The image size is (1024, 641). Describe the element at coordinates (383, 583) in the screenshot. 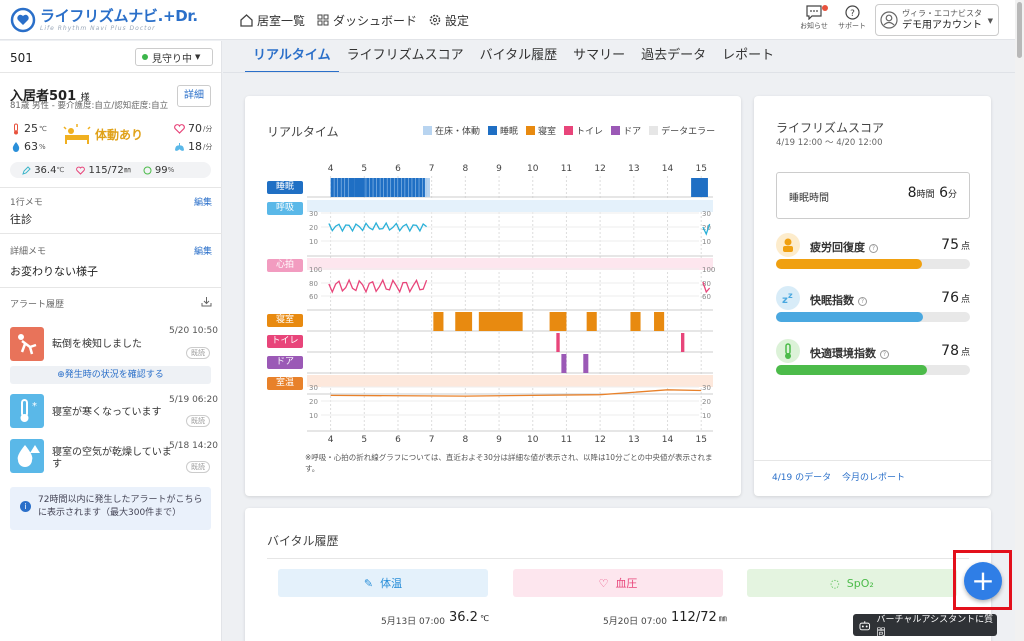

I see `vital-body-temp-tab: ✎ 体温` at that location.